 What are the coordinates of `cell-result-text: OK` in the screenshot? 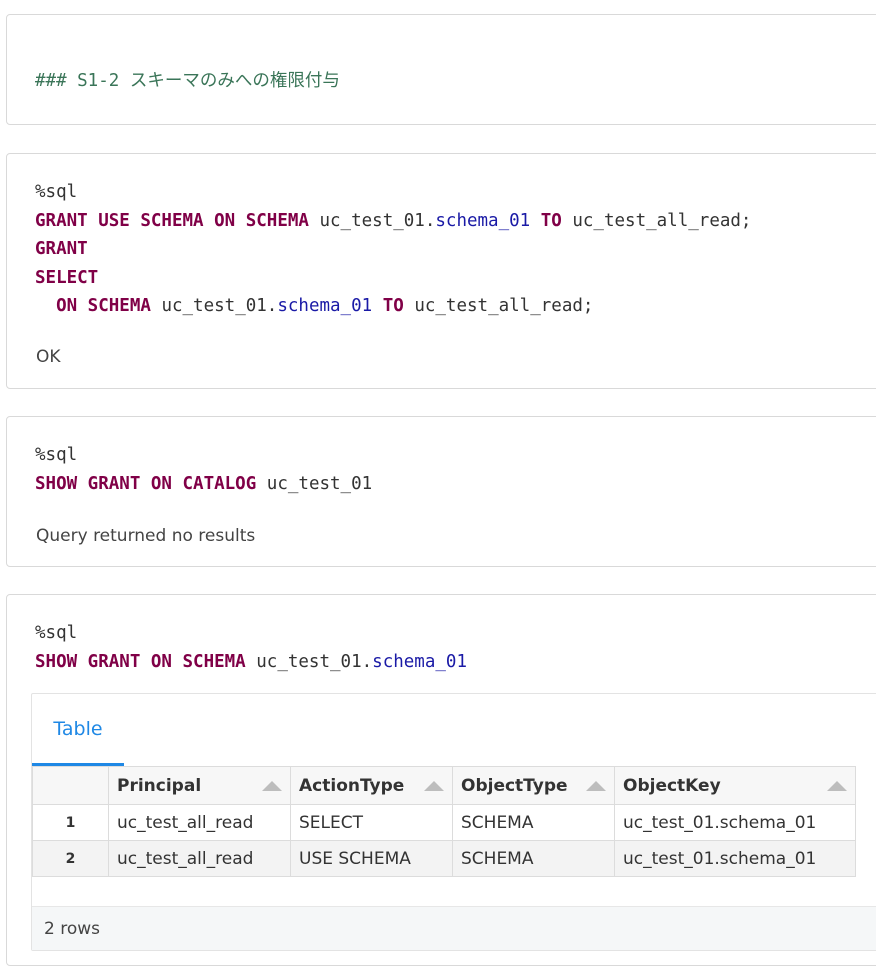 It's located at (48, 357).